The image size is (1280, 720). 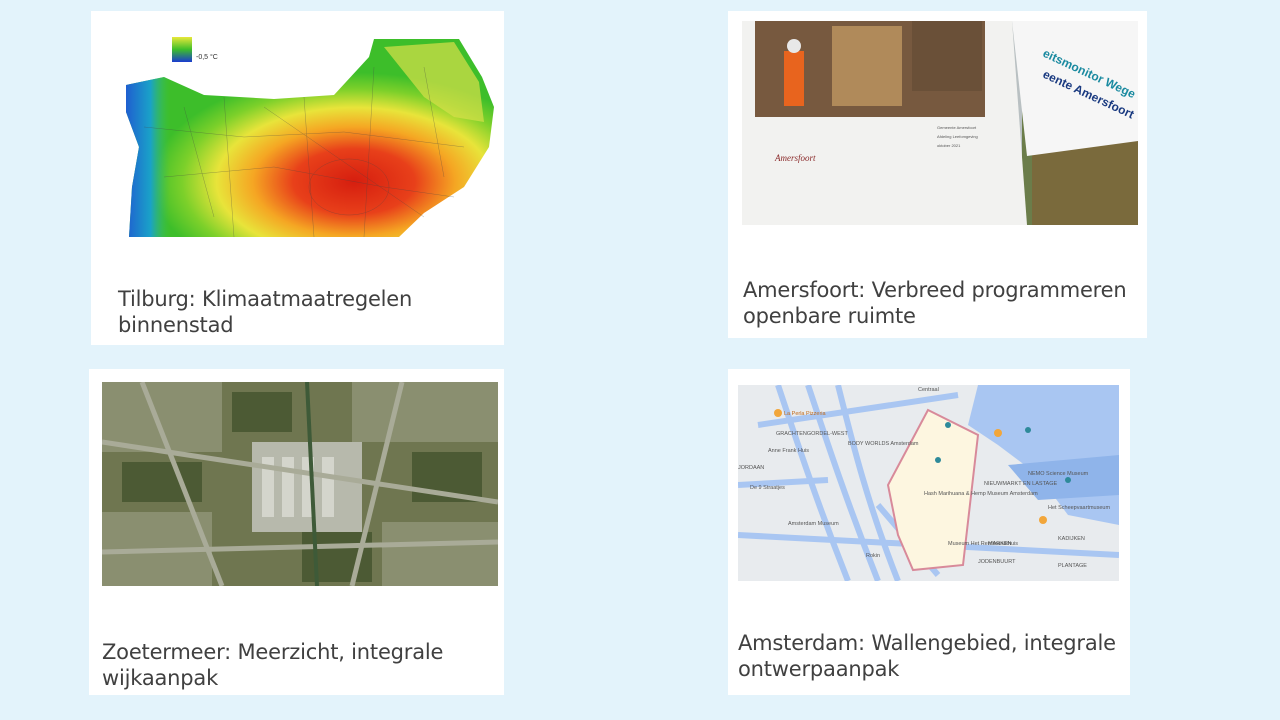 What do you see at coordinates (957, 127) in the screenshot?
I see `doc-meta-1: Gemeente Amersfoort` at bounding box center [957, 127].